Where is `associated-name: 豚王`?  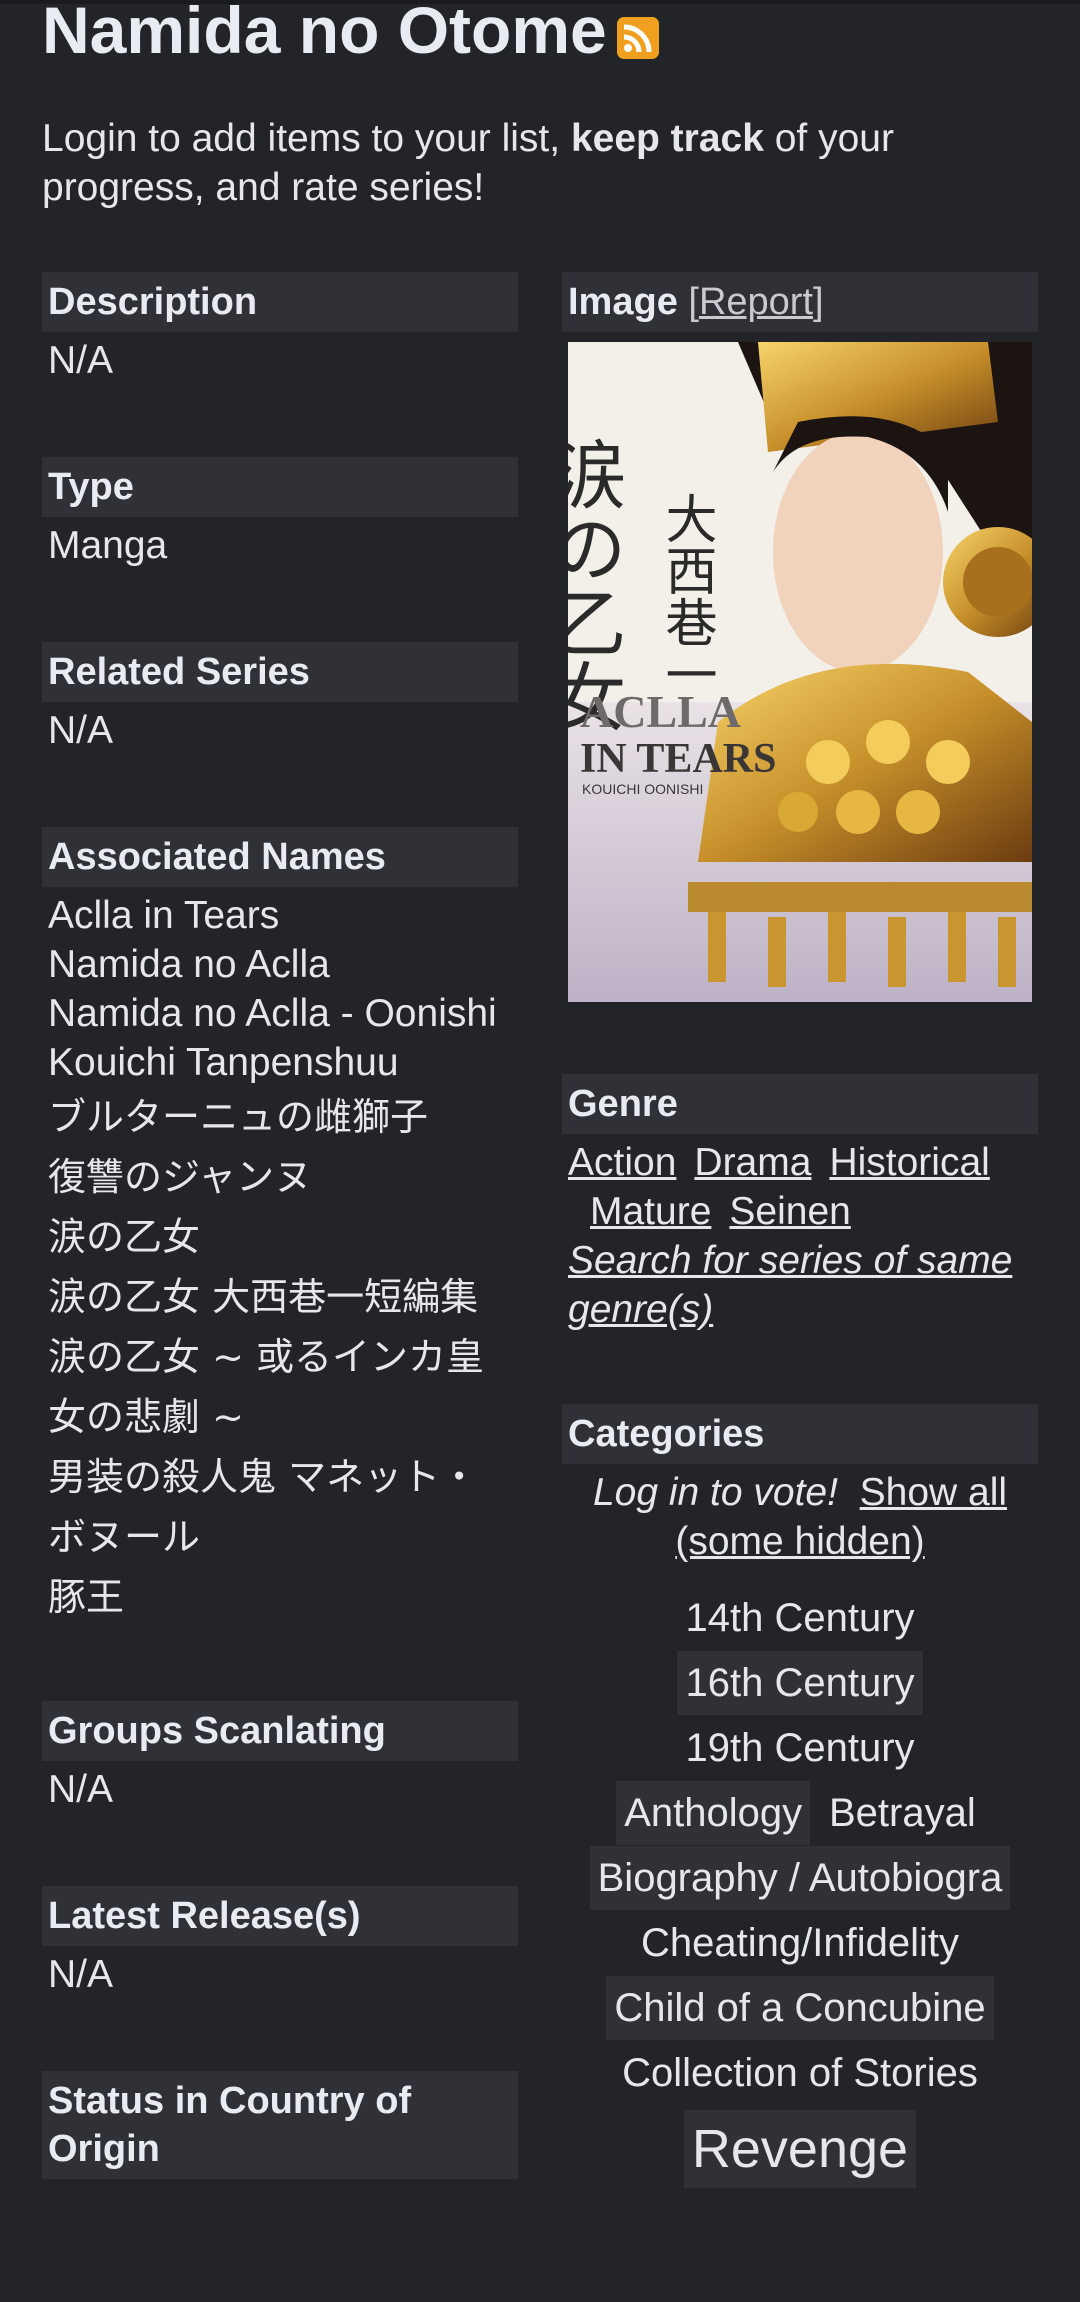
associated-name: 豚王 is located at coordinates (86, 1597).